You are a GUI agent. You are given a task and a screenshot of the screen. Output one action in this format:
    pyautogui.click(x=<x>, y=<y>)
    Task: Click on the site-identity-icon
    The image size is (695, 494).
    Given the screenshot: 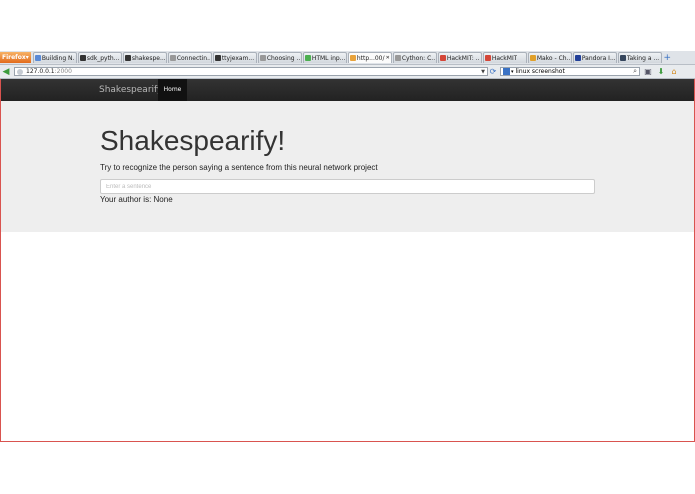 What is the action you would take?
    pyautogui.click(x=20, y=71)
    